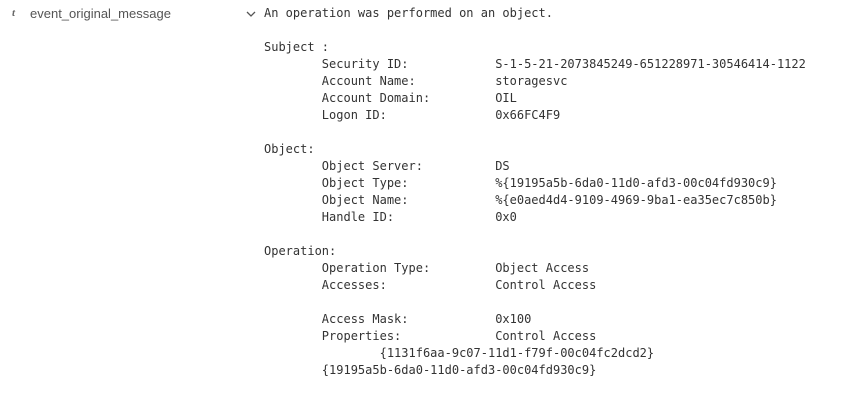 This screenshot has height=415, width=864. What do you see at coordinates (14, 13) in the screenshot?
I see `string-type-icon: t` at bounding box center [14, 13].